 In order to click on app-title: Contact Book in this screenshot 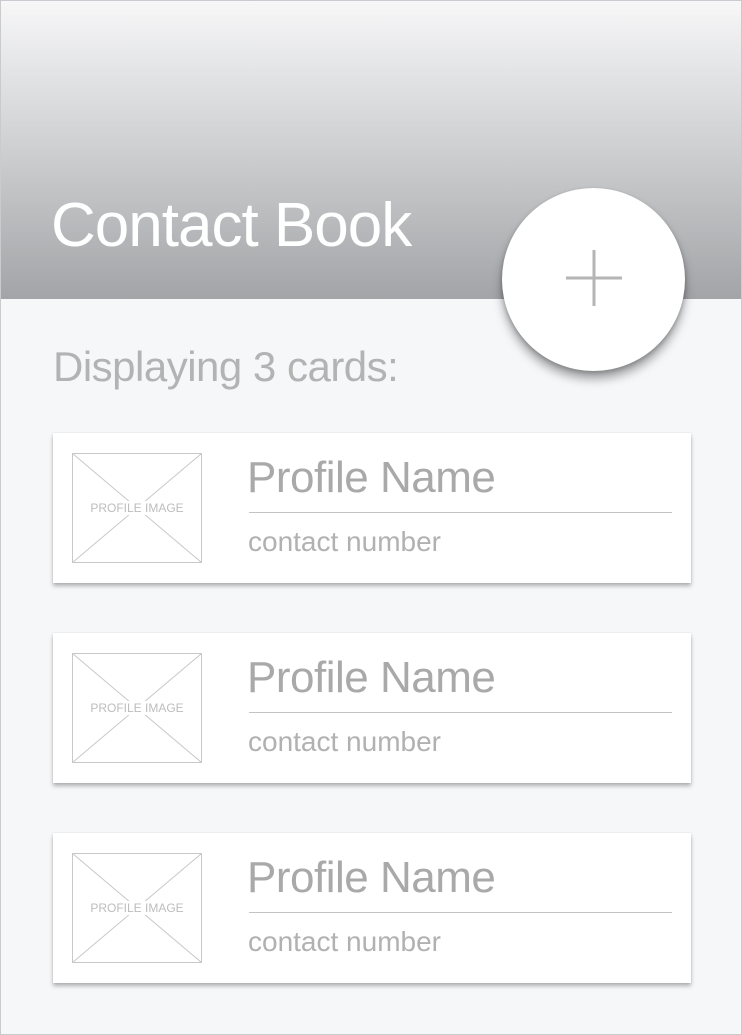, I will do `click(231, 225)`.